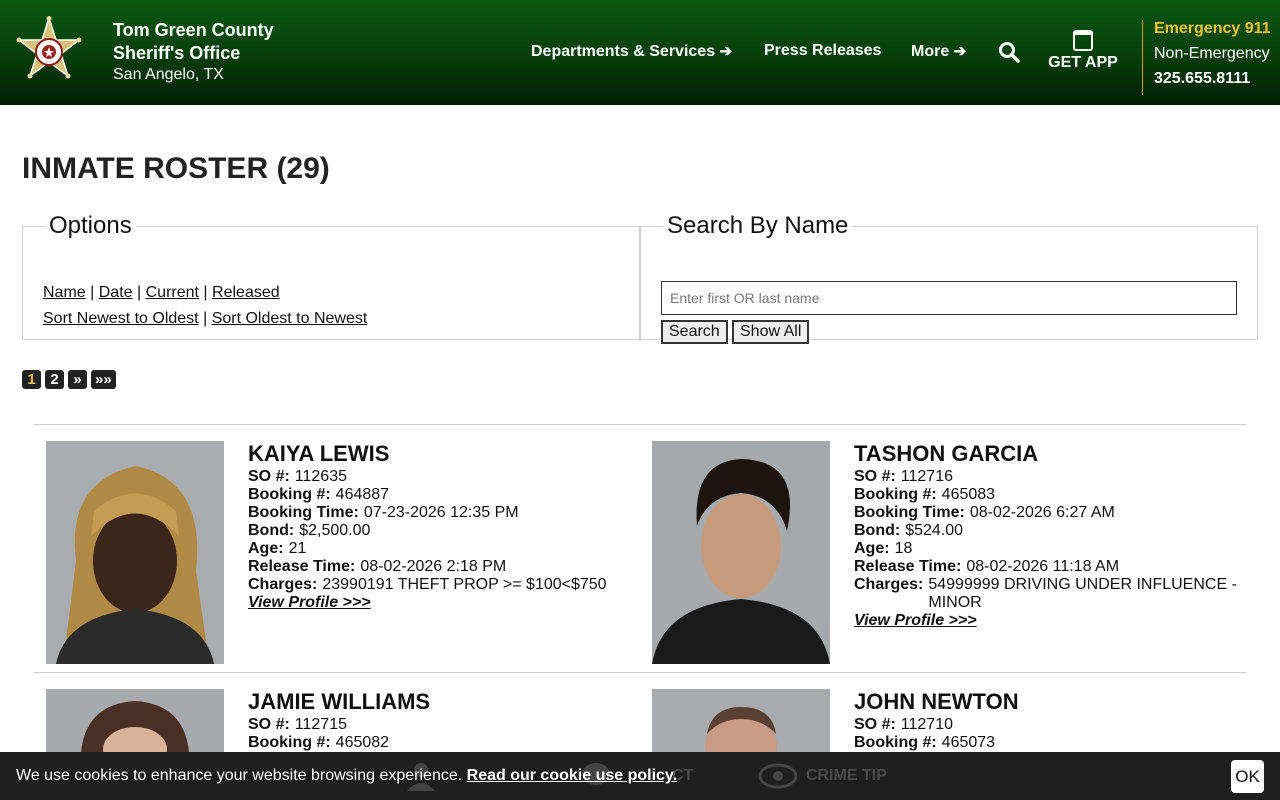  Describe the element at coordinates (49, 52) in the screenshot. I see `sheriff-star-badge-logo` at that location.